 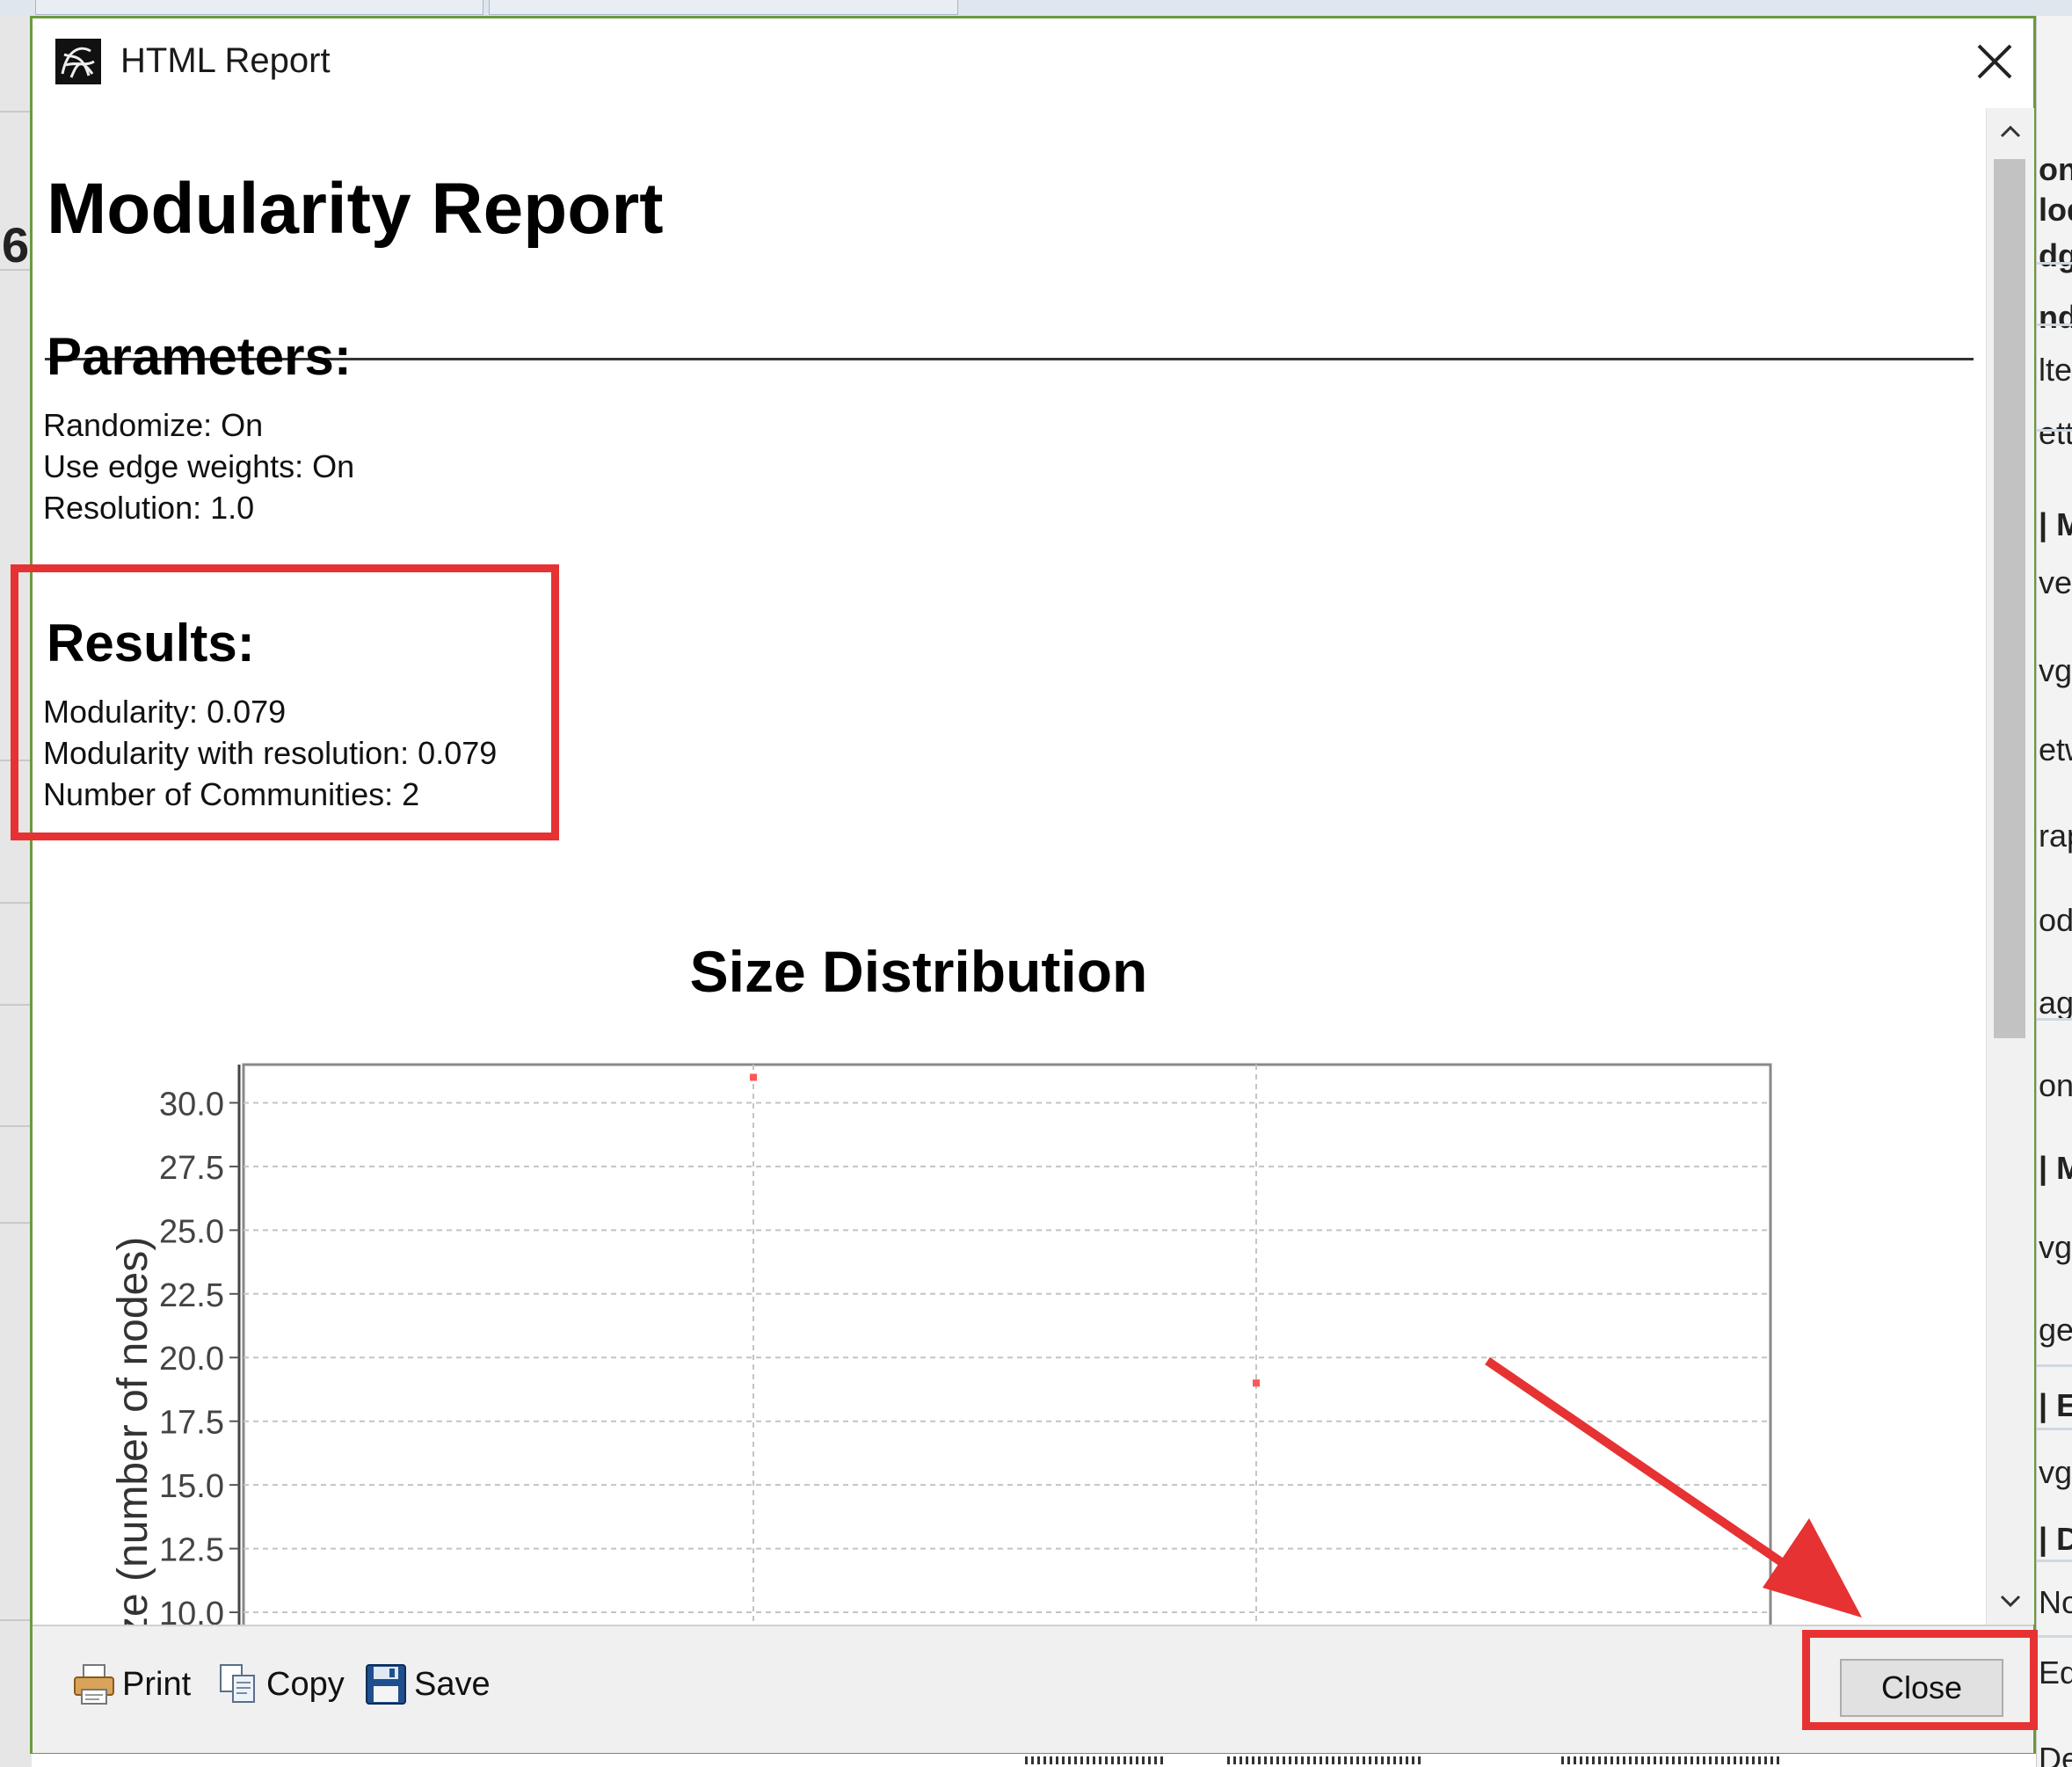 What do you see at coordinates (16, 245) in the screenshot?
I see `background-text-fragment: 6` at bounding box center [16, 245].